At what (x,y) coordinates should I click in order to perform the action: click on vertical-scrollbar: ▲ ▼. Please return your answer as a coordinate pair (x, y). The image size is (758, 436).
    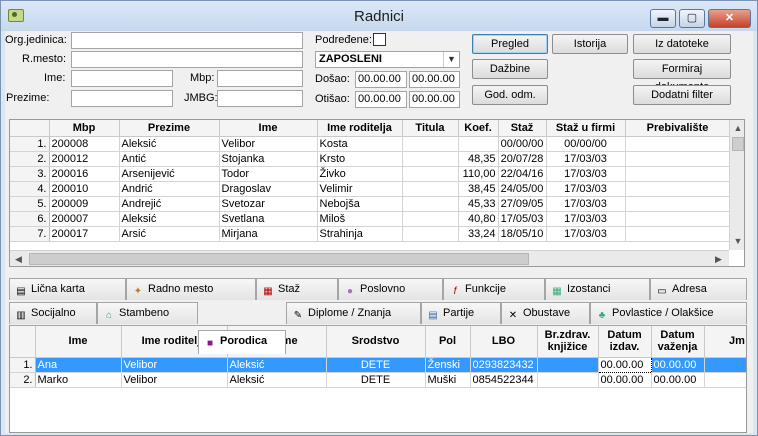
    Looking at the image, I should click on (736, 185).